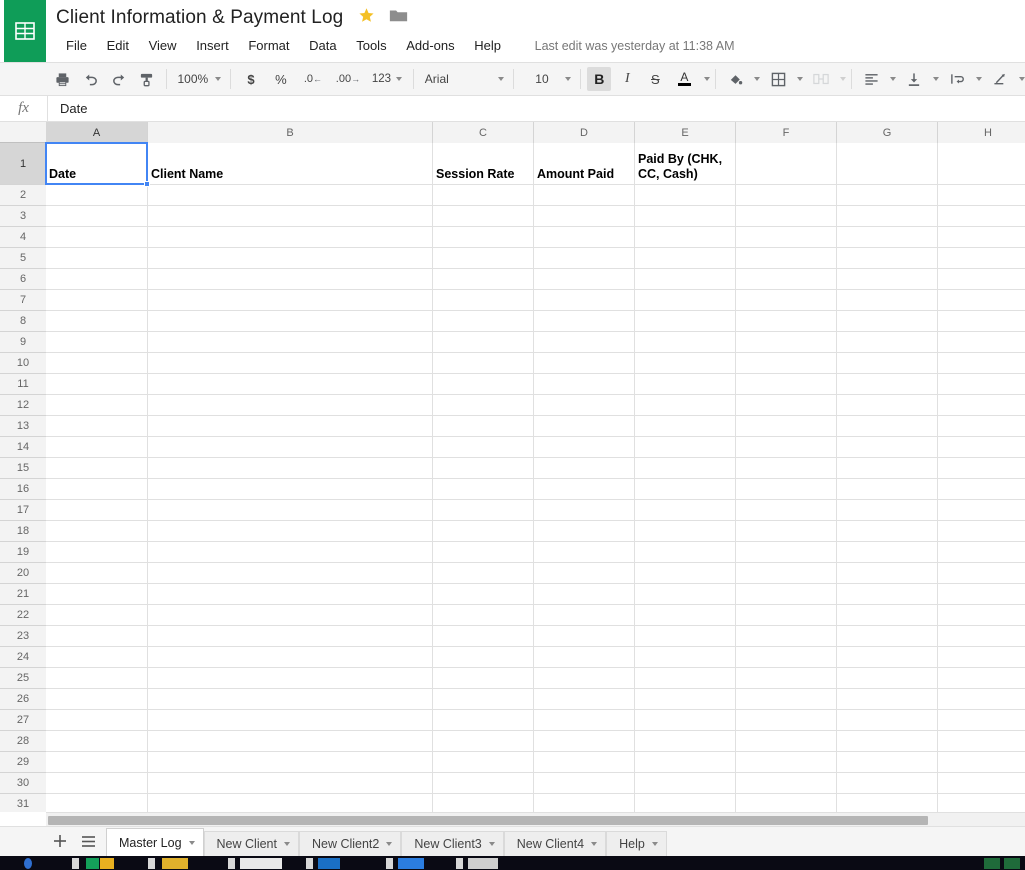  I want to click on row-header-30: 30, so click(23, 783).